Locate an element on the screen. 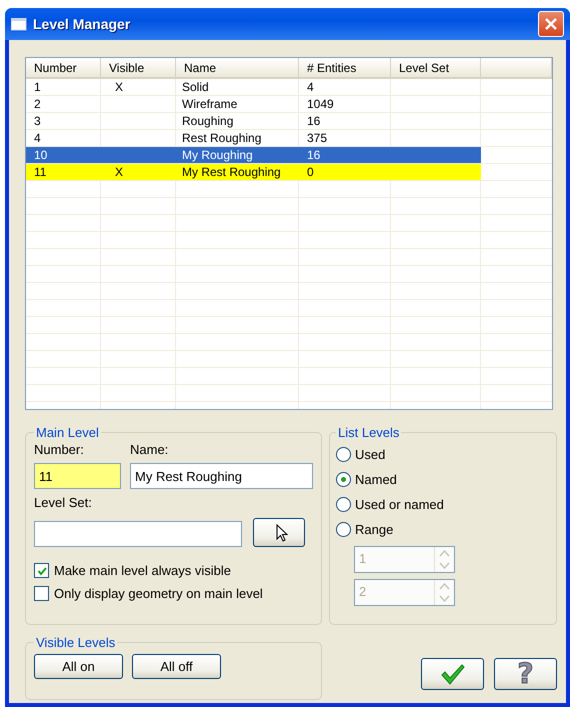 Image resolution: width=570 pixels, height=707 pixels. table-cell-text: Solid is located at coordinates (195, 87).